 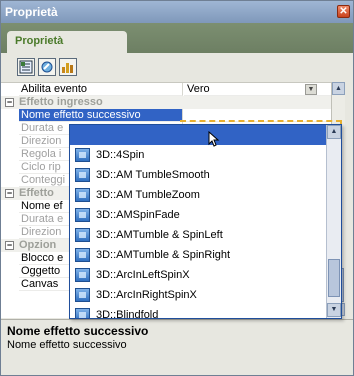 I want to click on list-item-label: 3D::4Spin, so click(x=120, y=155).